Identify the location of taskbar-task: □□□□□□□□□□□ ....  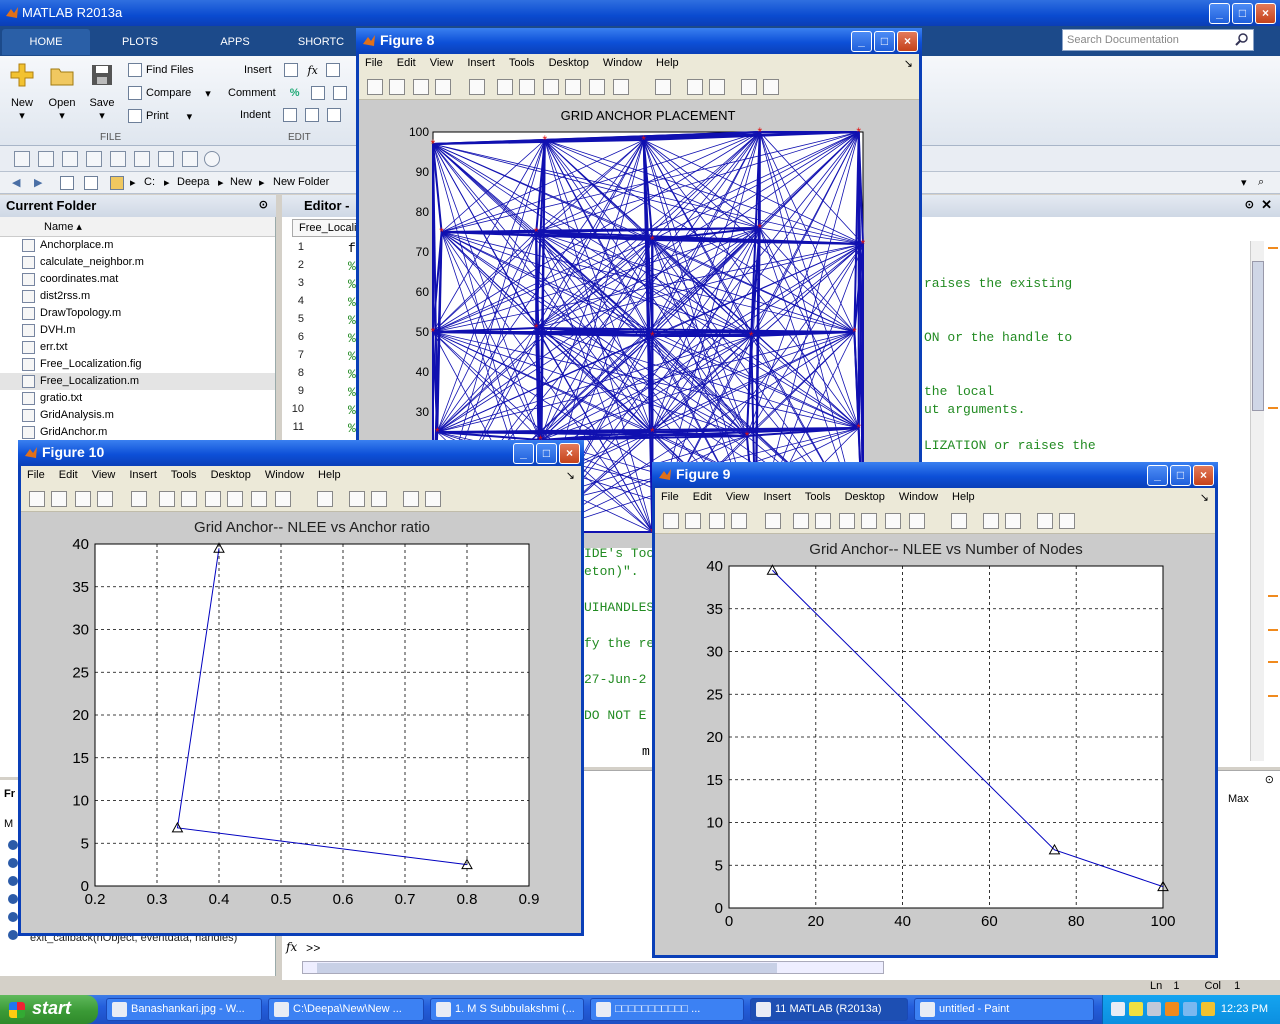
(667, 1009).